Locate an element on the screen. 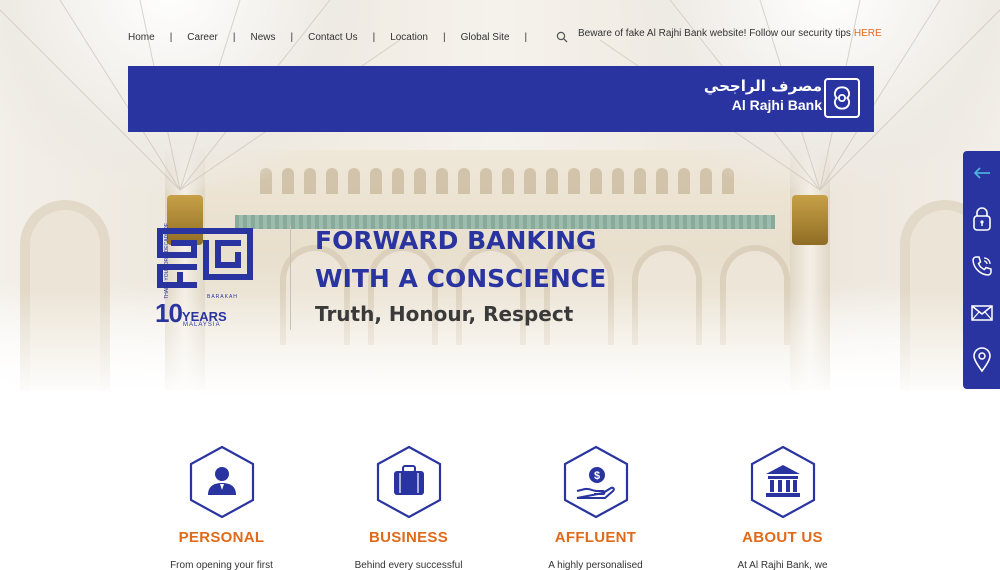 This screenshot has height=570, width=1000. card-about-us-desc: At Al Rajhi Bank, we is located at coordinates (782, 565).